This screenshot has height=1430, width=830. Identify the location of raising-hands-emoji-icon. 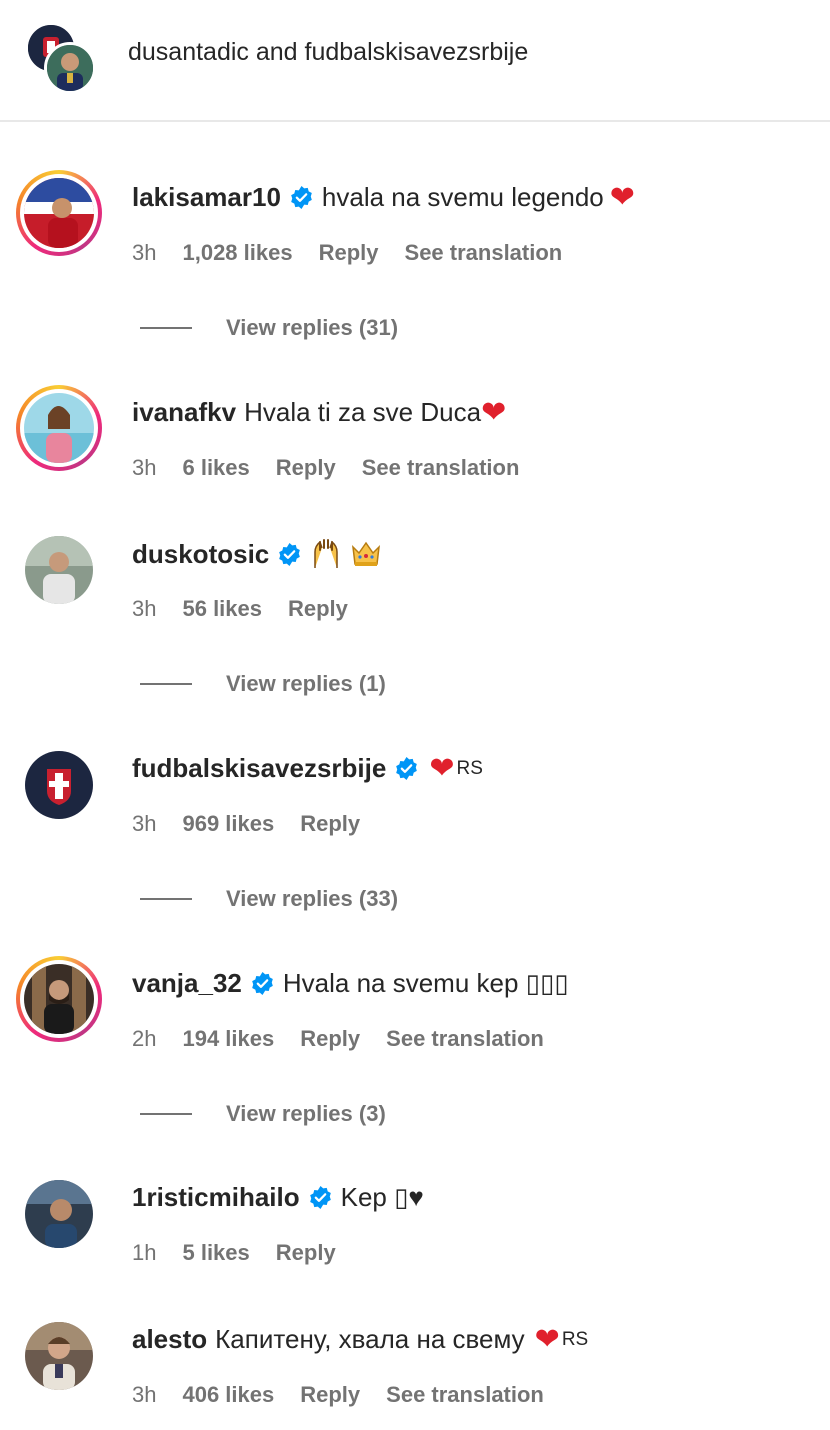
(326, 553).